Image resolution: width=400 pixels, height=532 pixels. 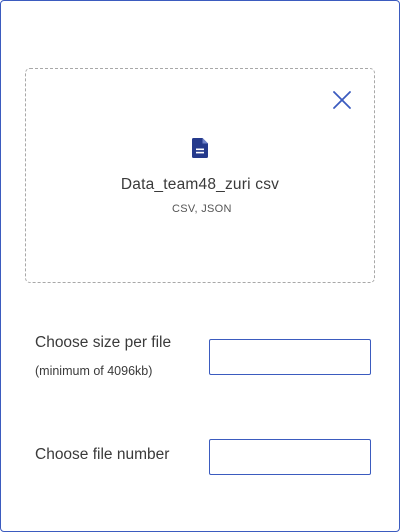 I want to click on file-number-label: Choose file number, so click(x=102, y=454).